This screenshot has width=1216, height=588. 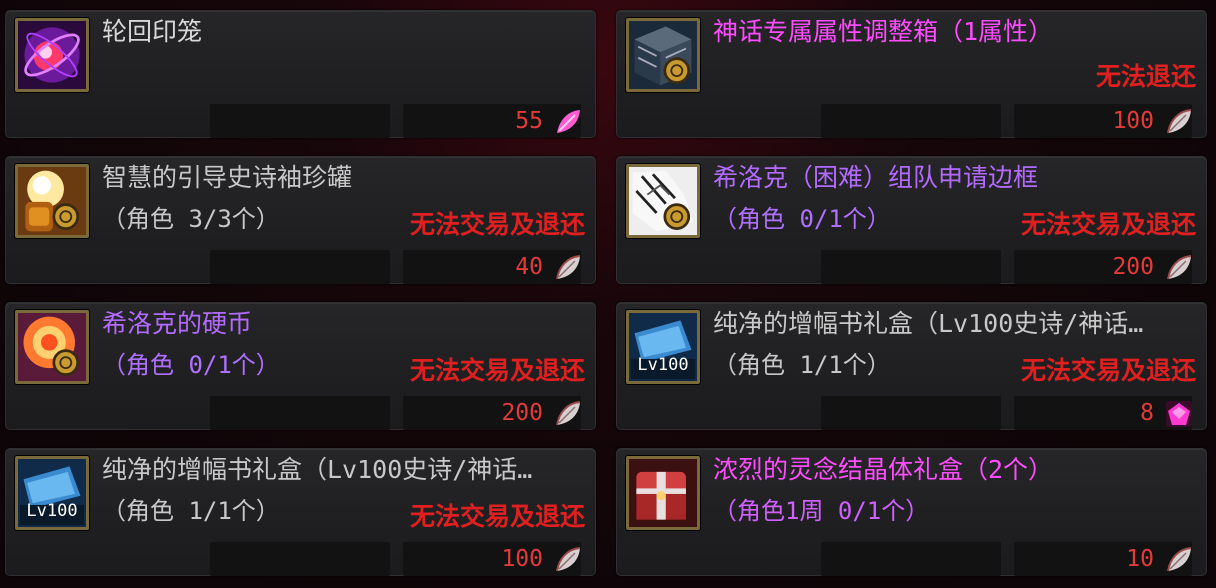 I want to click on restriction-label: 无法退还, so click(x=1145, y=76).